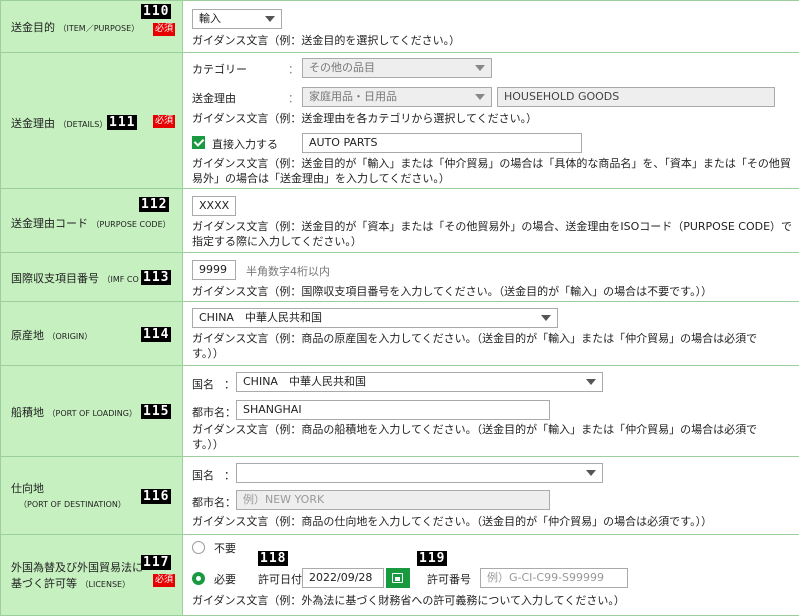  I want to click on item-number-113: 113, so click(156, 277).